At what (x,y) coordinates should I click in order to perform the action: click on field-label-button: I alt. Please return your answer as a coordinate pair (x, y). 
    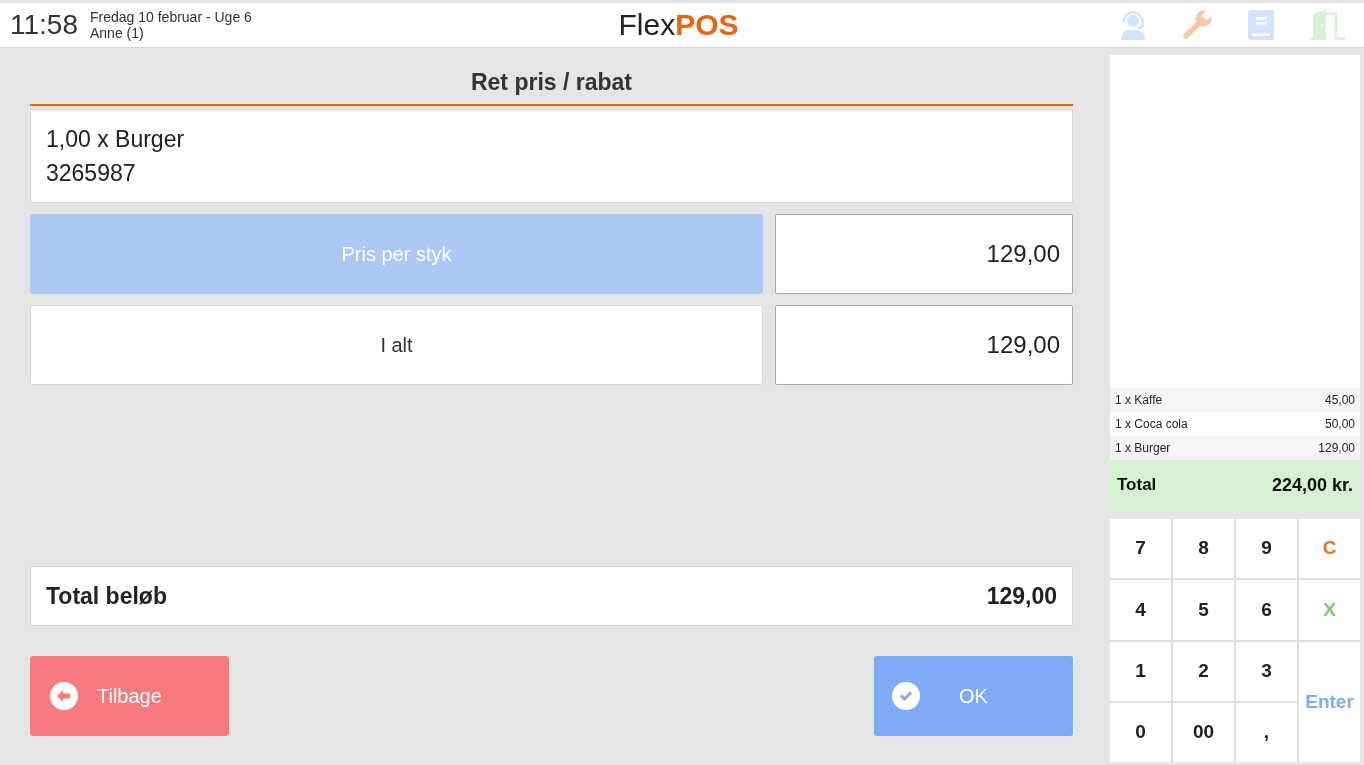
    Looking at the image, I should click on (396, 345).